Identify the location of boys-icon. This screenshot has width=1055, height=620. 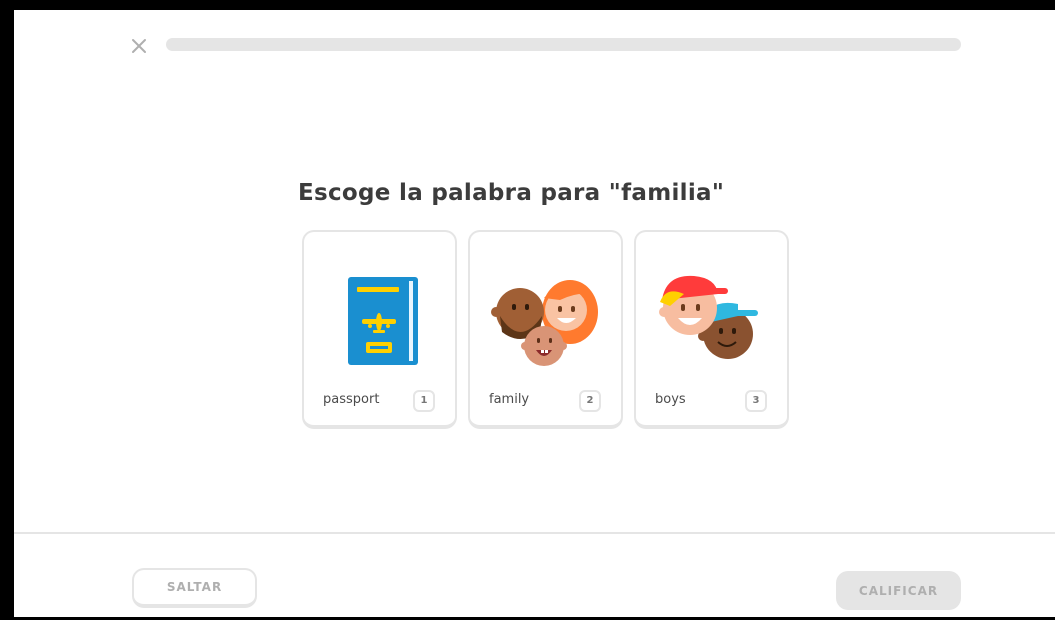
(708, 317).